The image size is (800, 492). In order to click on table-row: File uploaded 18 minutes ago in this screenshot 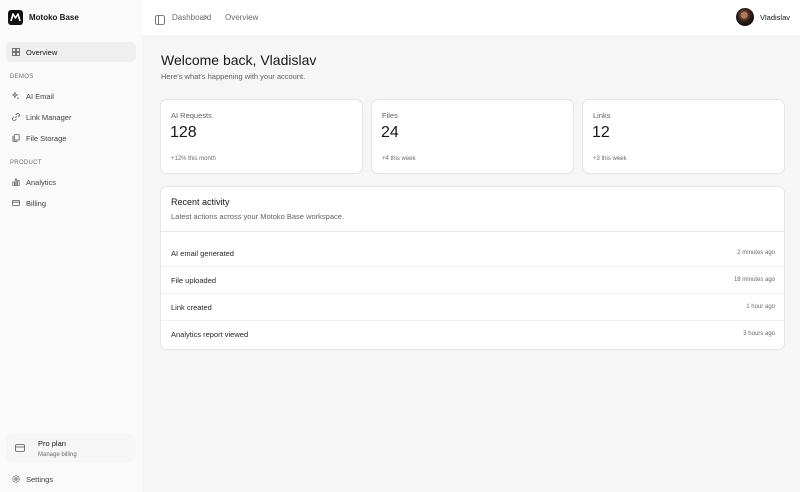, I will do `click(472, 280)`.